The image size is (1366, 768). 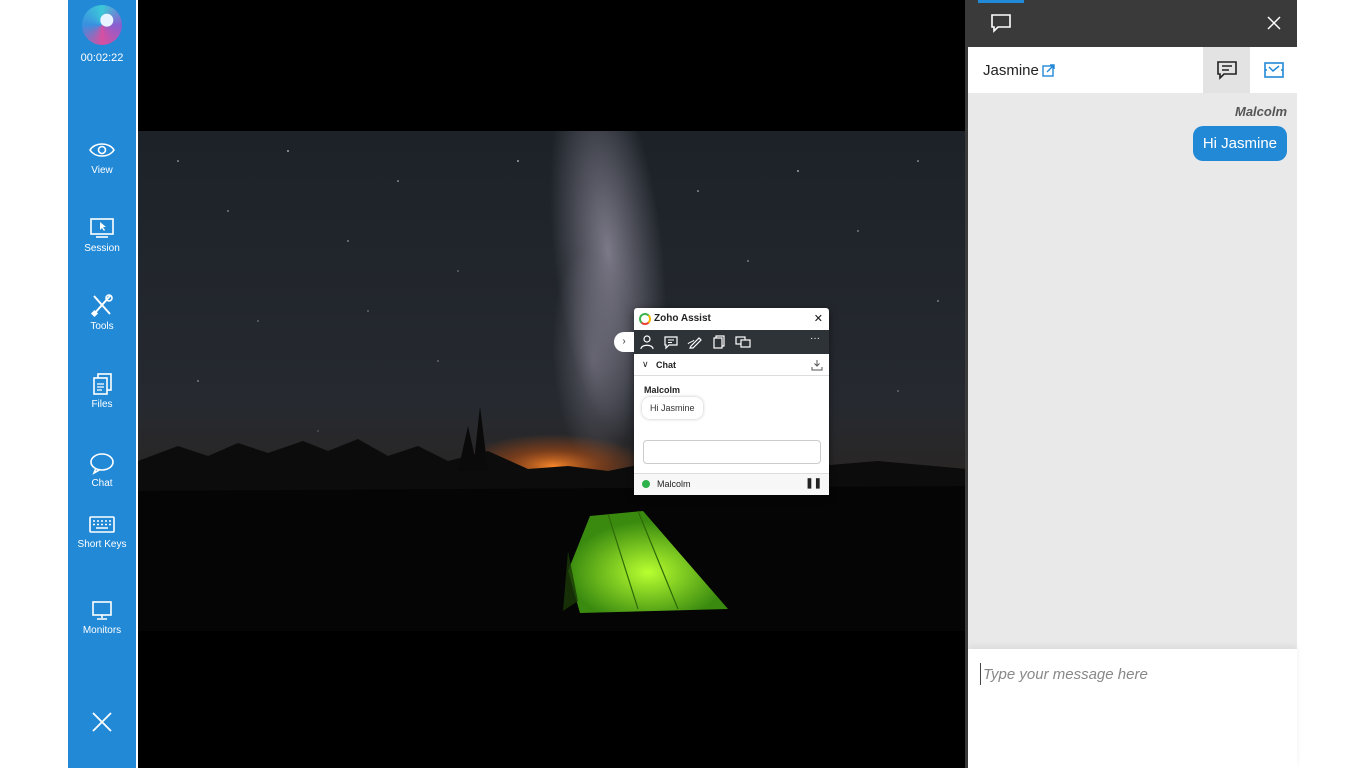 What do you see at coordinates (102, 58) in the screenshot?
I see `session-timer: 00:02:22` at bounding box center [102, 58].